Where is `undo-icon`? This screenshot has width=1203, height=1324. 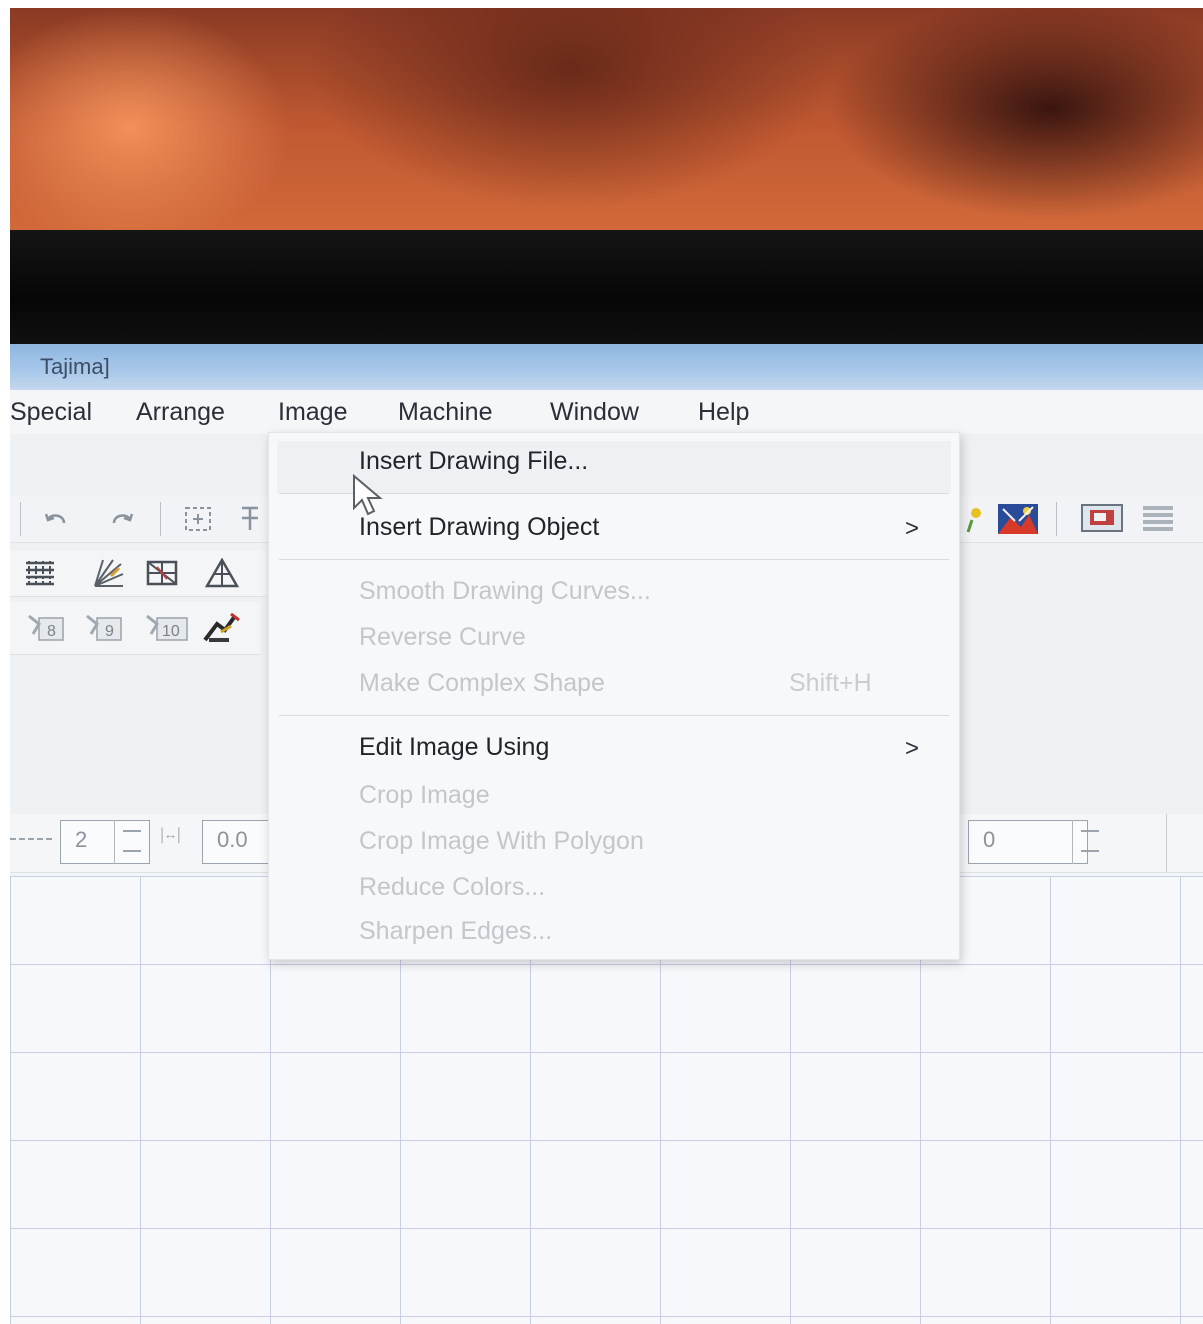
undo-icon is located at coordinates (56, 519).